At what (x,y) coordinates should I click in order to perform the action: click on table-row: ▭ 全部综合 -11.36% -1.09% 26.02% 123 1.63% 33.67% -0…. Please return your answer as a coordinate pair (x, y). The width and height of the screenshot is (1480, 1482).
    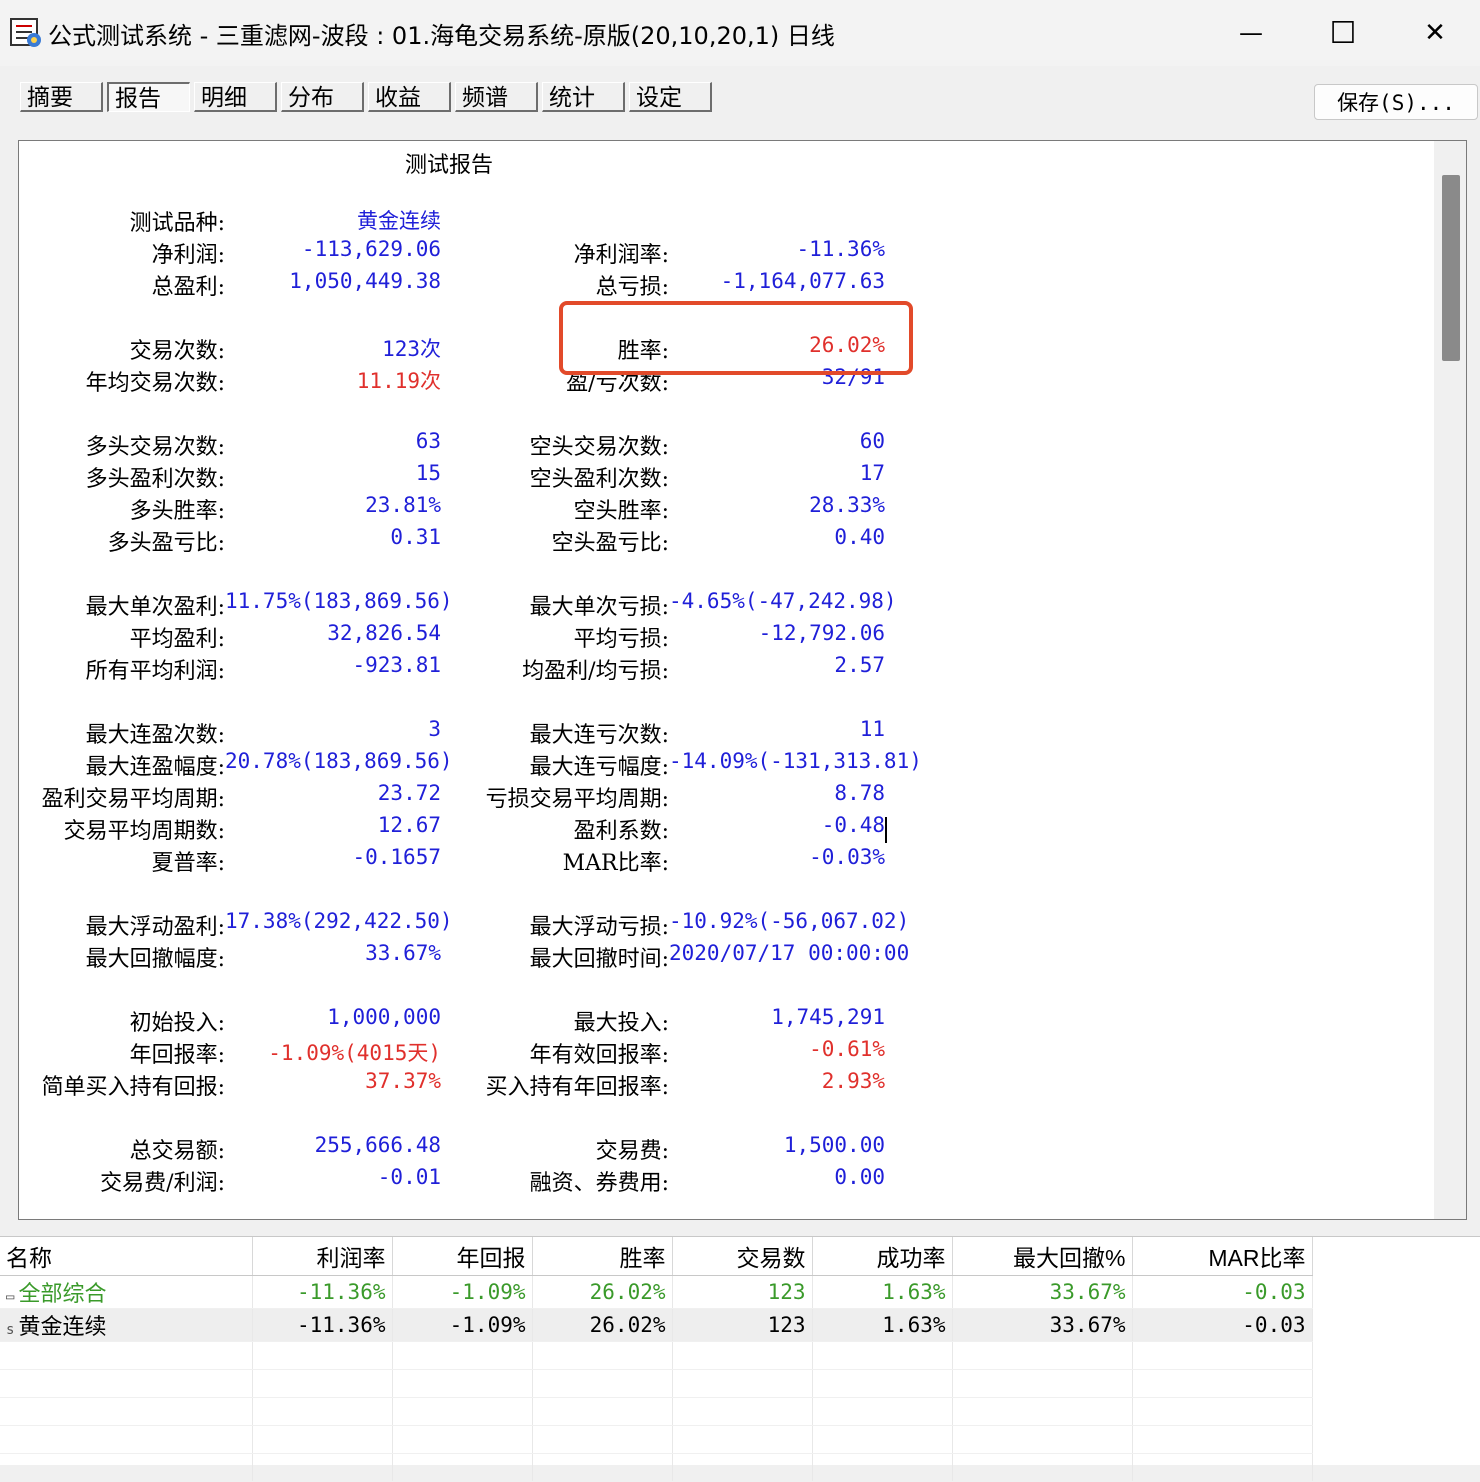
    Looking at the image, I should click on (656, 1292).